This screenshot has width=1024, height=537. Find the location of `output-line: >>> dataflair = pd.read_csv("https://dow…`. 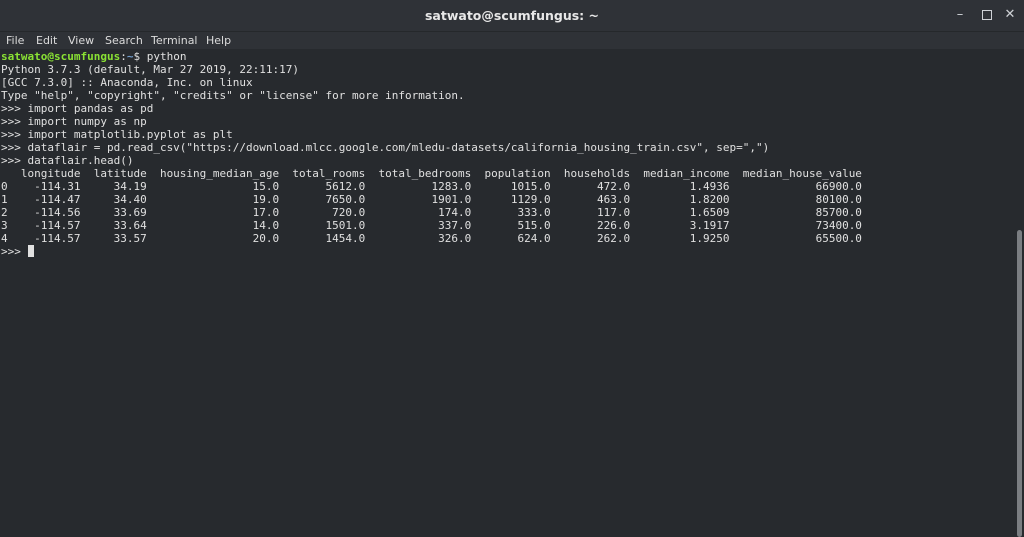

output-line: >>> dataflair = pd.read_csv("https://dow… is located at coordinates (385, 147).